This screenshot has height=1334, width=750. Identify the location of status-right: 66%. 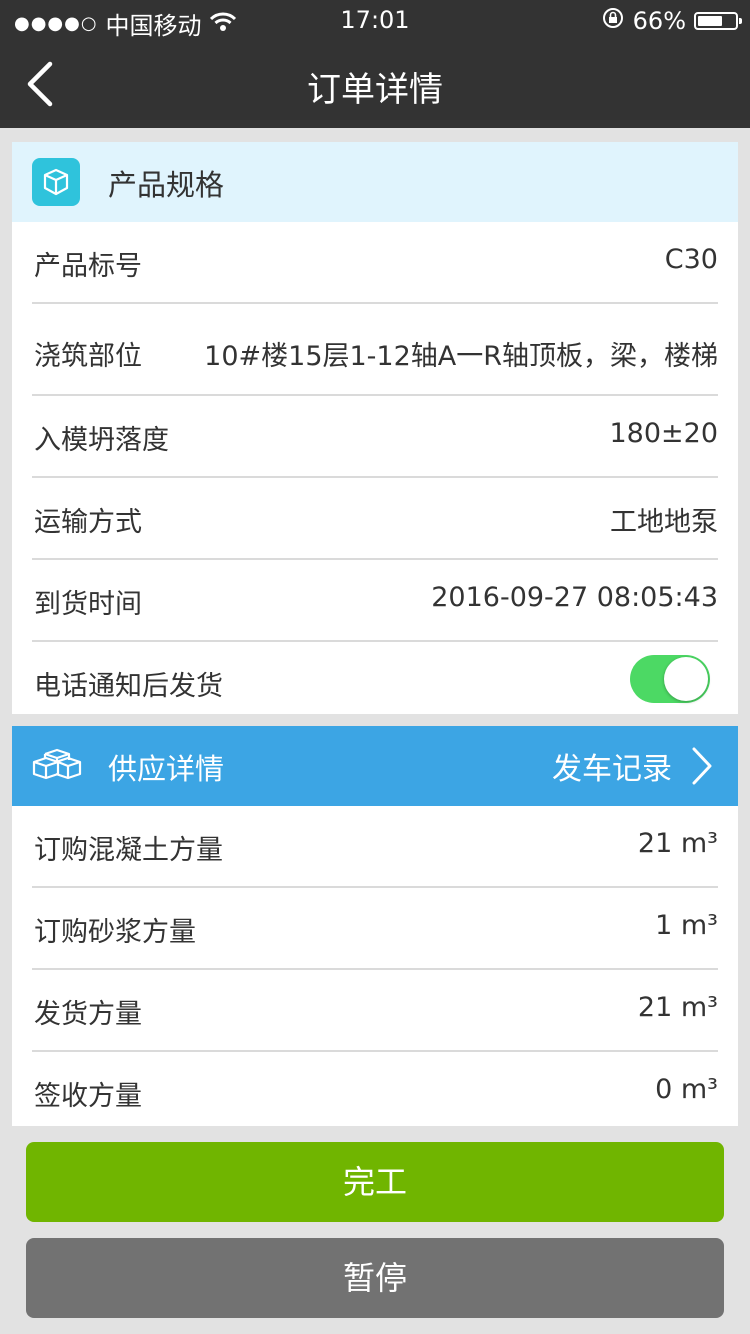
(671, 21).